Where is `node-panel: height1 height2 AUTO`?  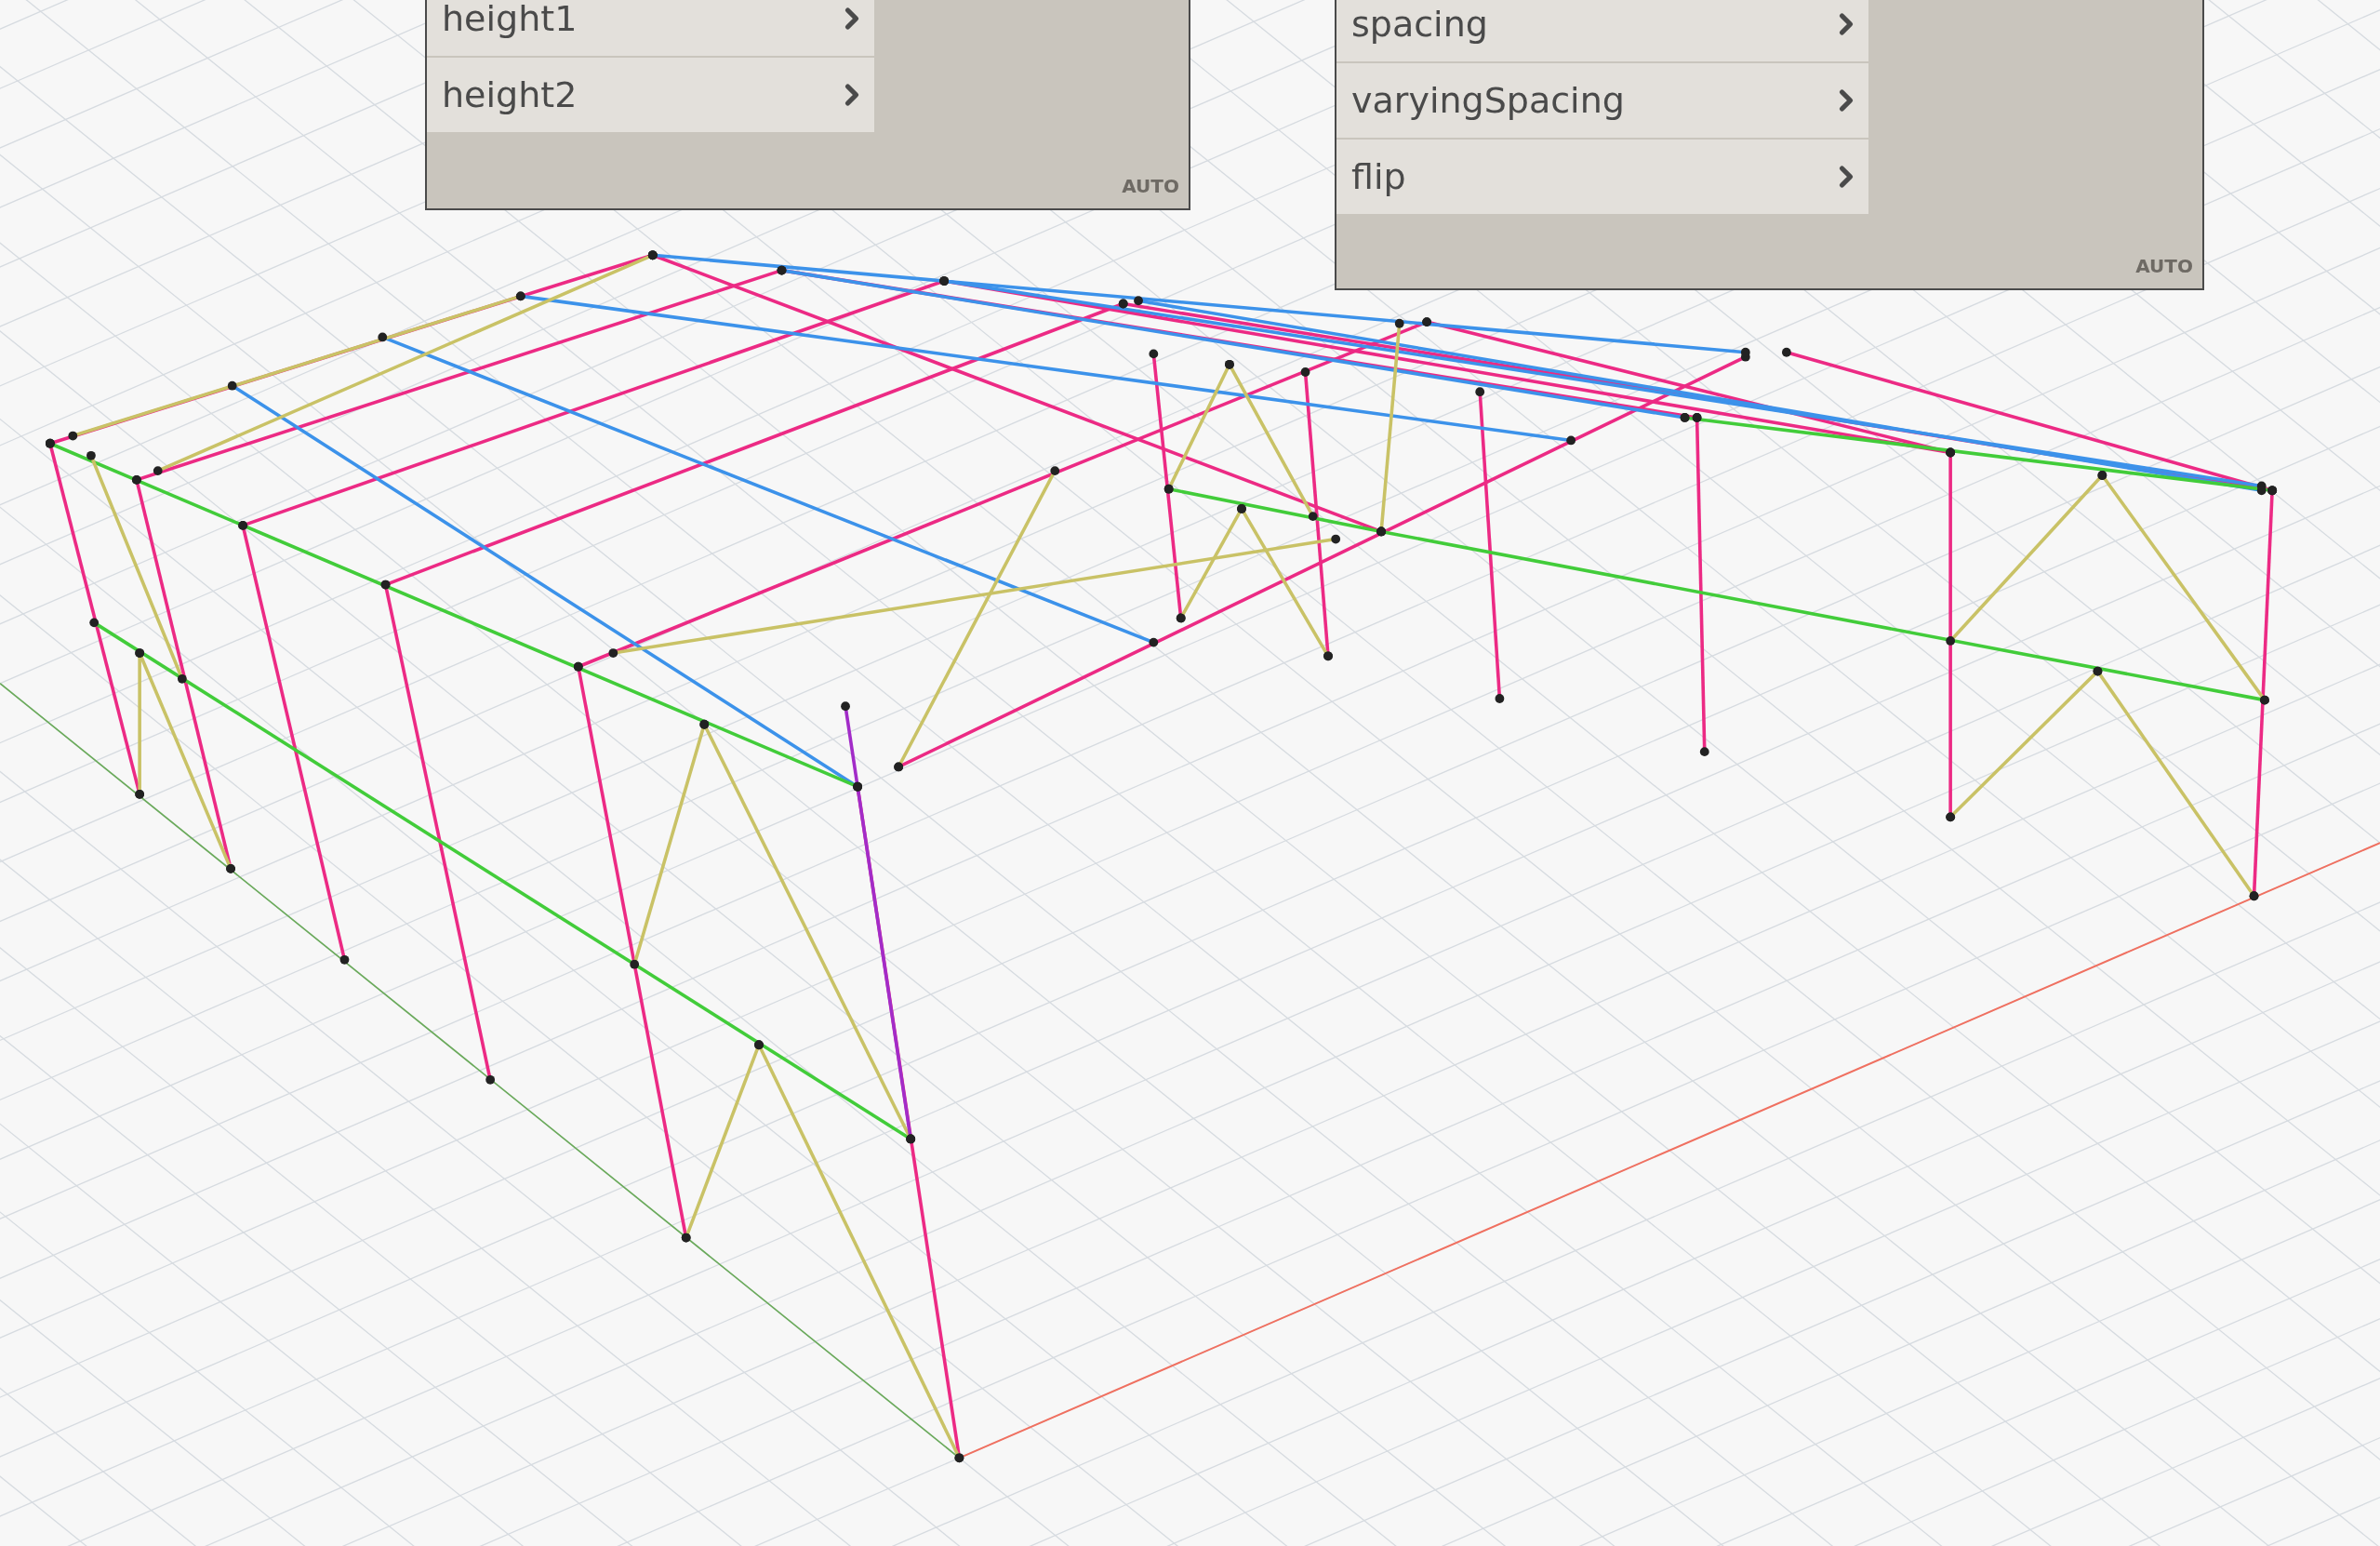 node-panel: height1 height2 AUTO is located at coordinates (807, 105).